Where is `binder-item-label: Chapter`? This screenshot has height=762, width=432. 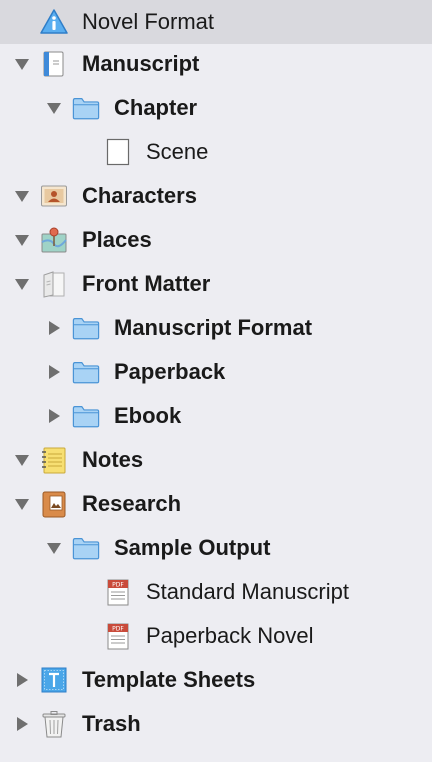
binder-item-label: Chapter is located at coordinates (156, 107).